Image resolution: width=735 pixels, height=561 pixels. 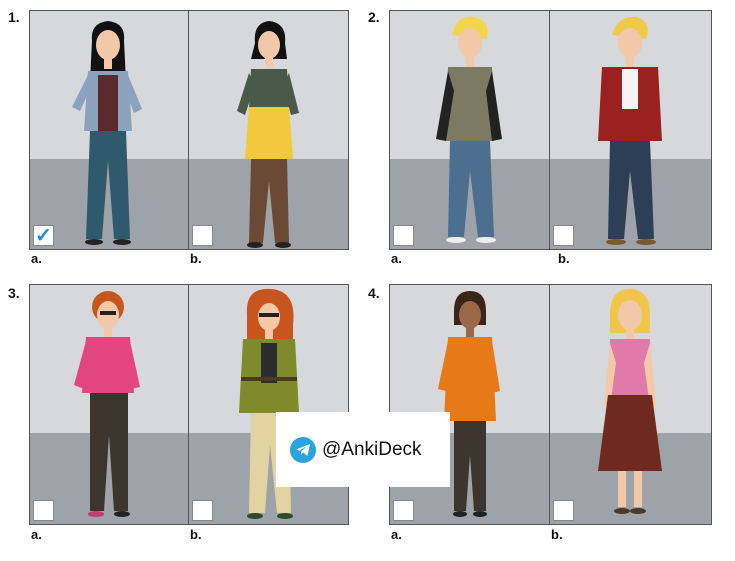 I want to click on checkbox-2a, so click(x=403, y=235).